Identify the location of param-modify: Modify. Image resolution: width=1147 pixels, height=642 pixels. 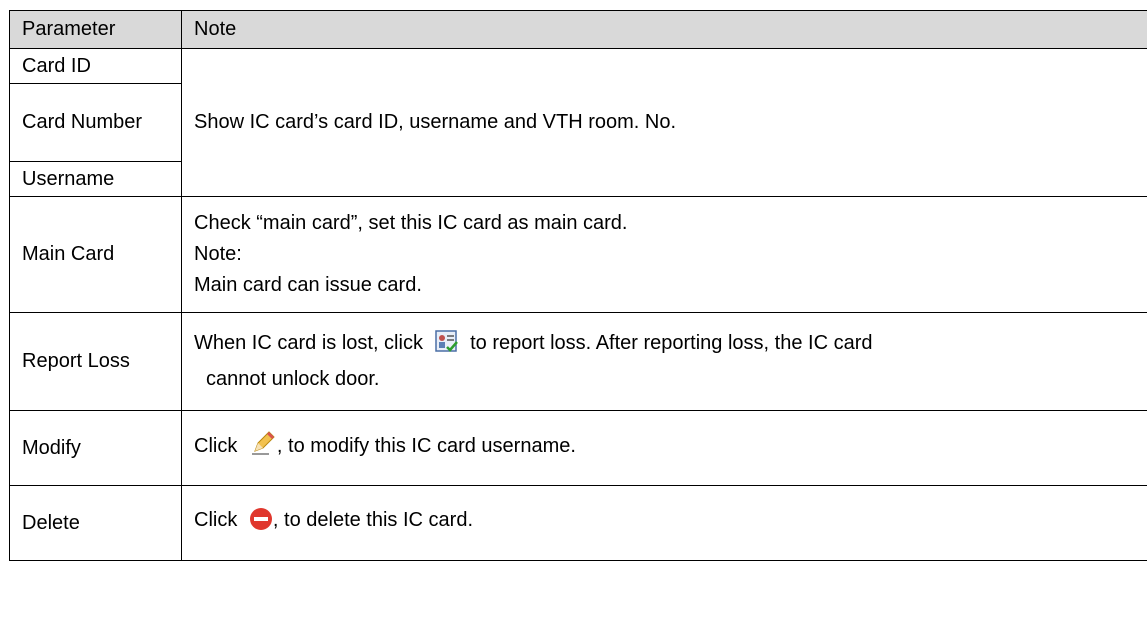
(95, 448).